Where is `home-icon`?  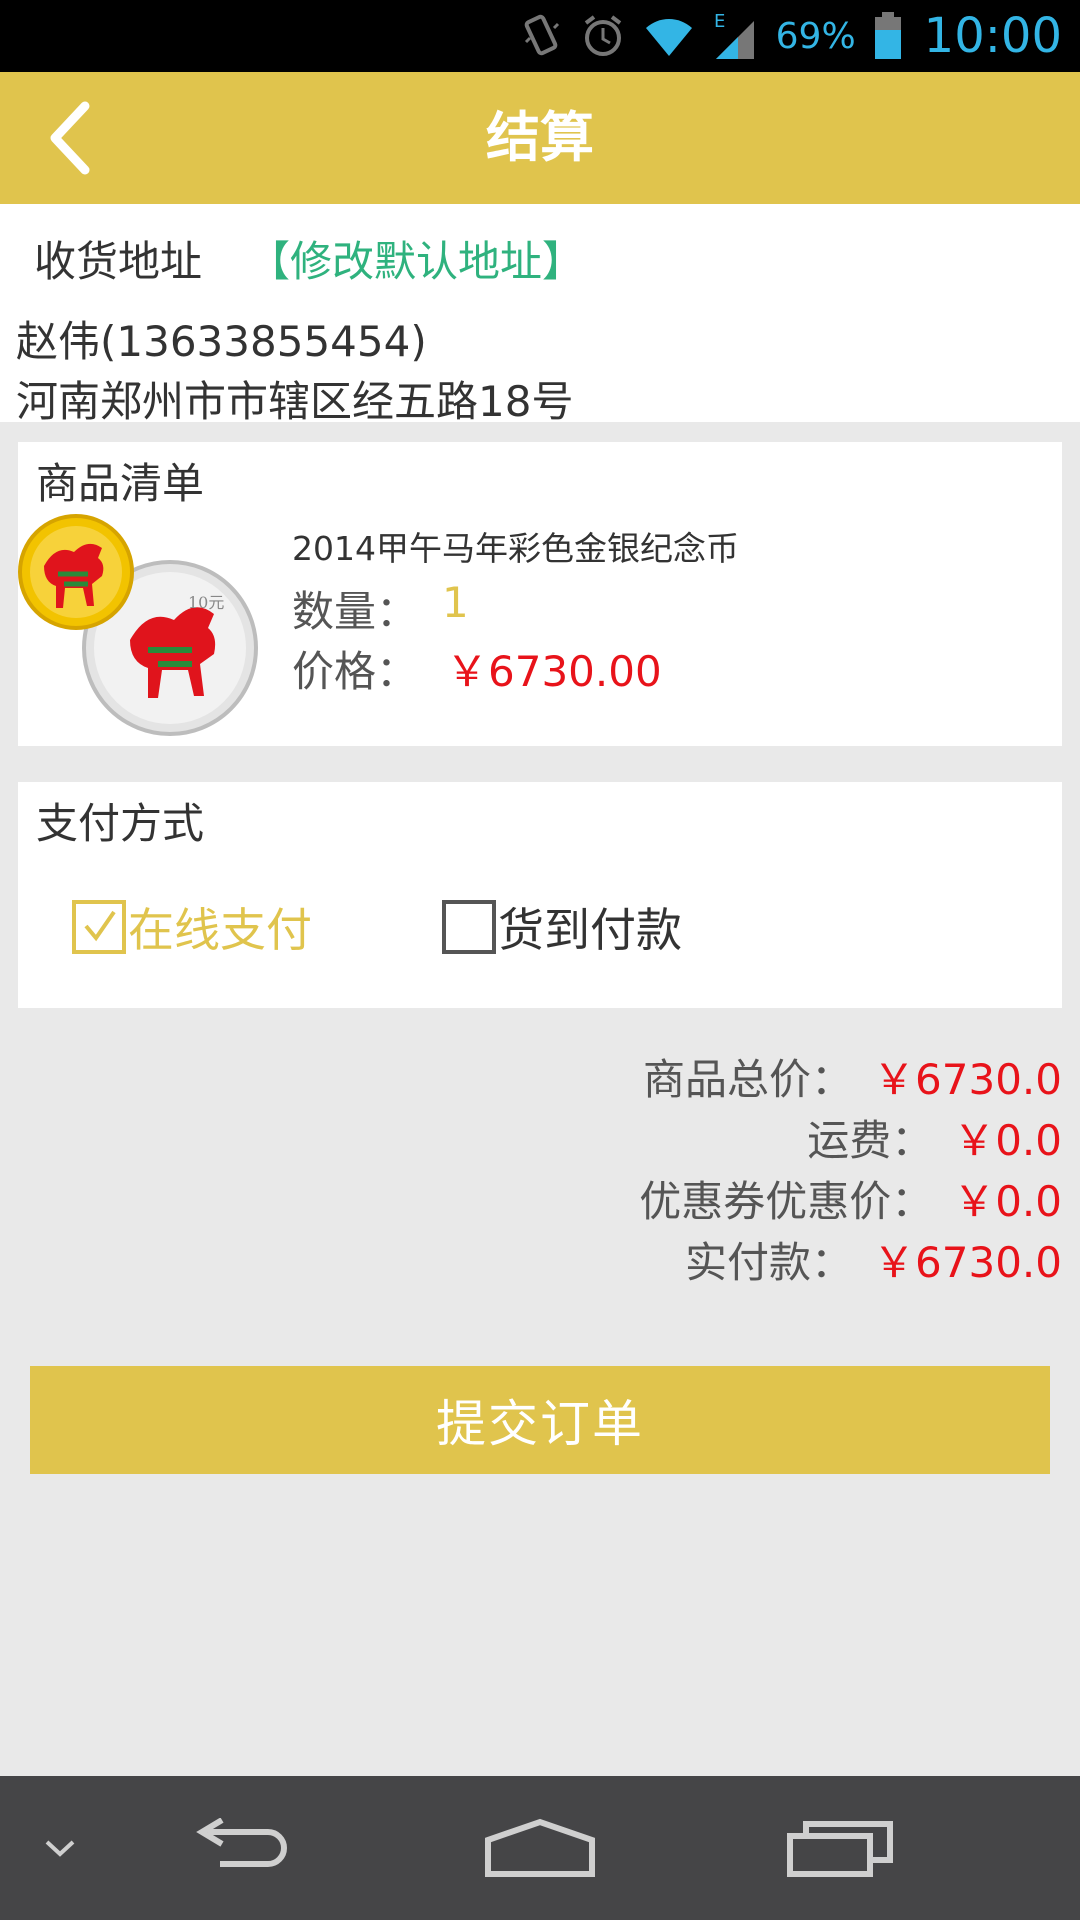 home-icon is located at coordinates (540, 1847).